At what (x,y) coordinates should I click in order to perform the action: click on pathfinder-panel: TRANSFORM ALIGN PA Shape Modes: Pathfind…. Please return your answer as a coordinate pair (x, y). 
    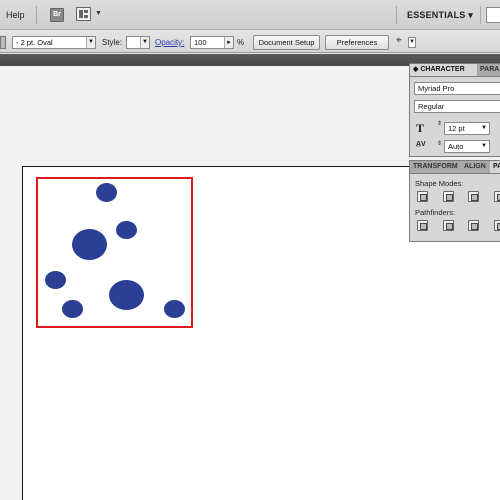
    Looking at the image, I should click on (454, 201).